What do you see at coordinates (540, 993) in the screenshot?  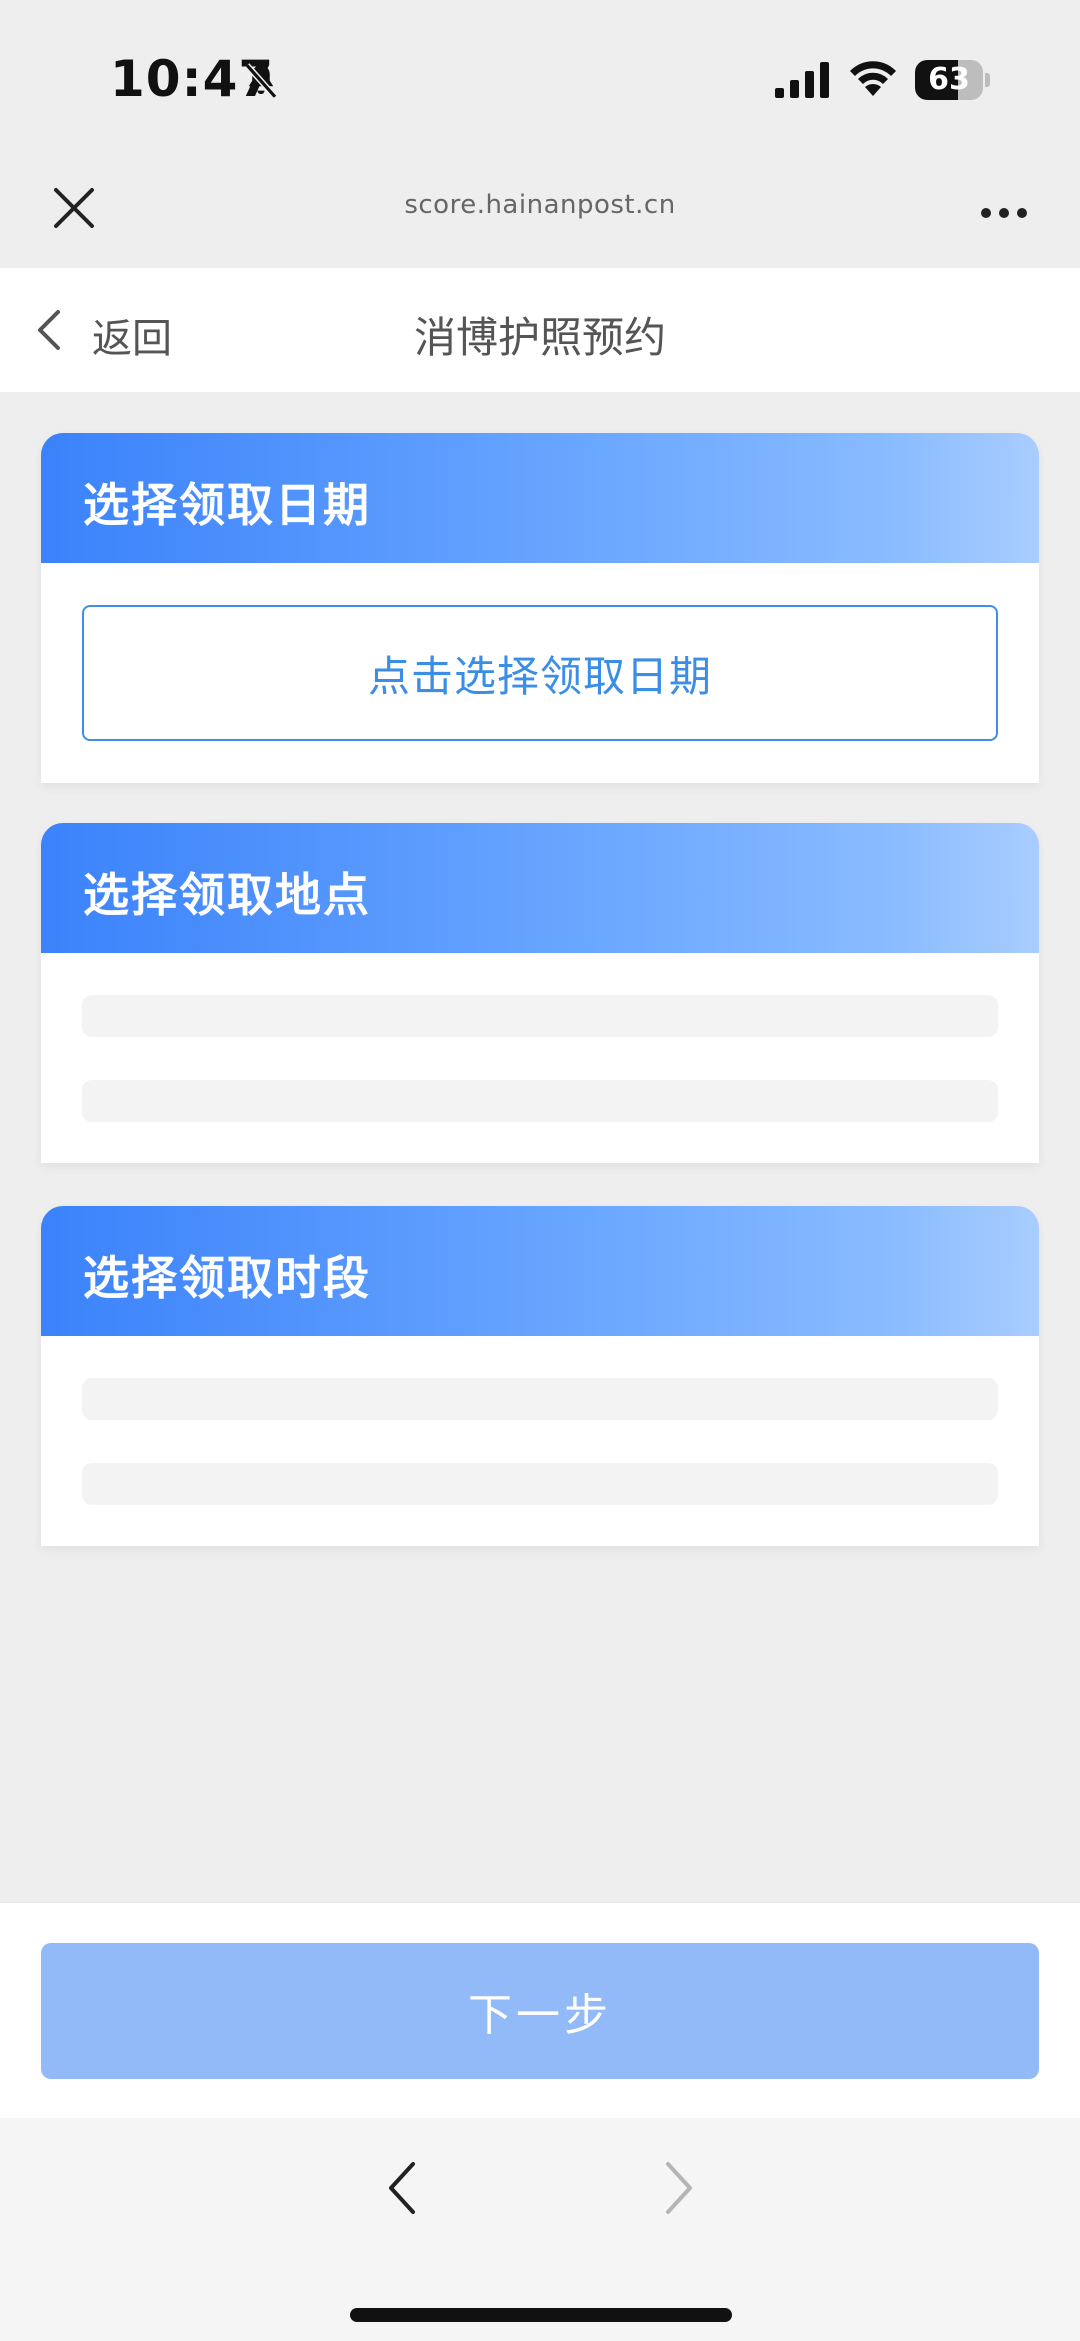 I see `location-section: 选择领取地点` at bounding box center [540, 993].